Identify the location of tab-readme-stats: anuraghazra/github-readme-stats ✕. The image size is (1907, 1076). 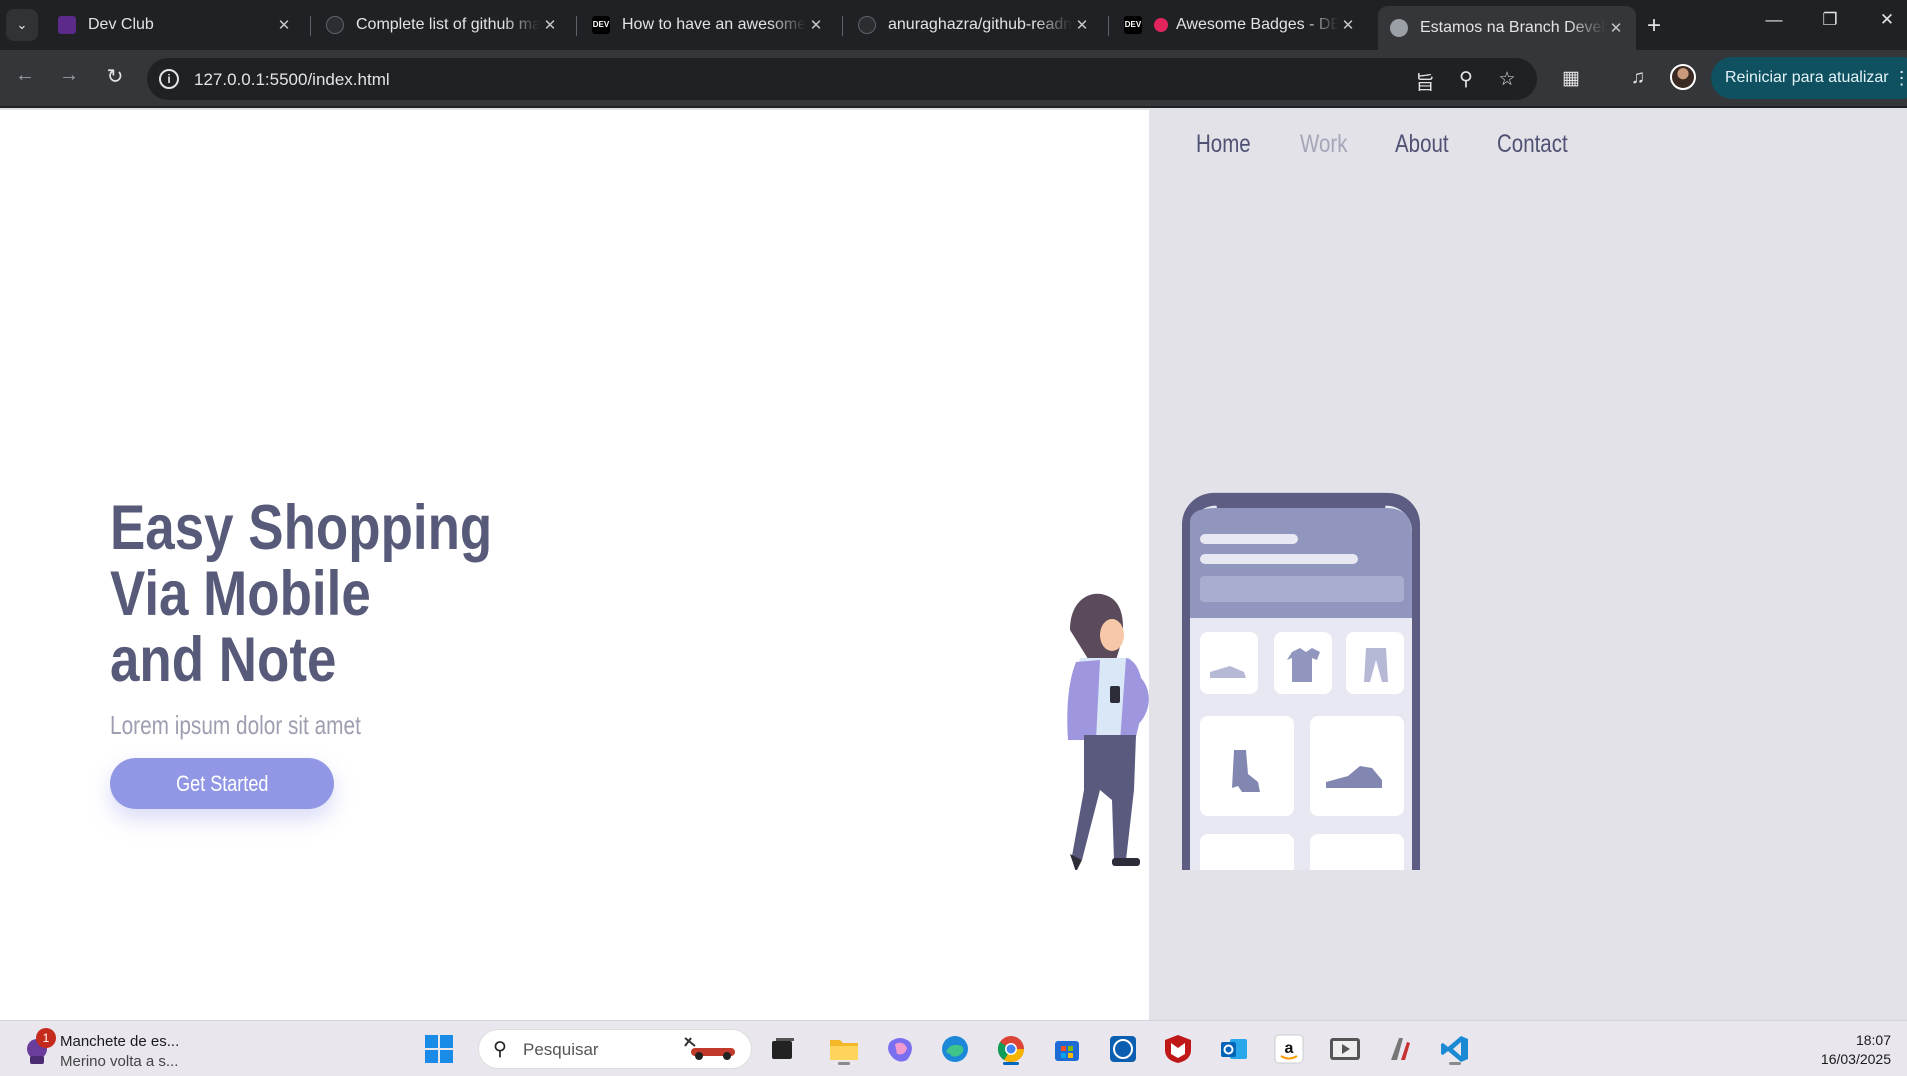
(974, 25).